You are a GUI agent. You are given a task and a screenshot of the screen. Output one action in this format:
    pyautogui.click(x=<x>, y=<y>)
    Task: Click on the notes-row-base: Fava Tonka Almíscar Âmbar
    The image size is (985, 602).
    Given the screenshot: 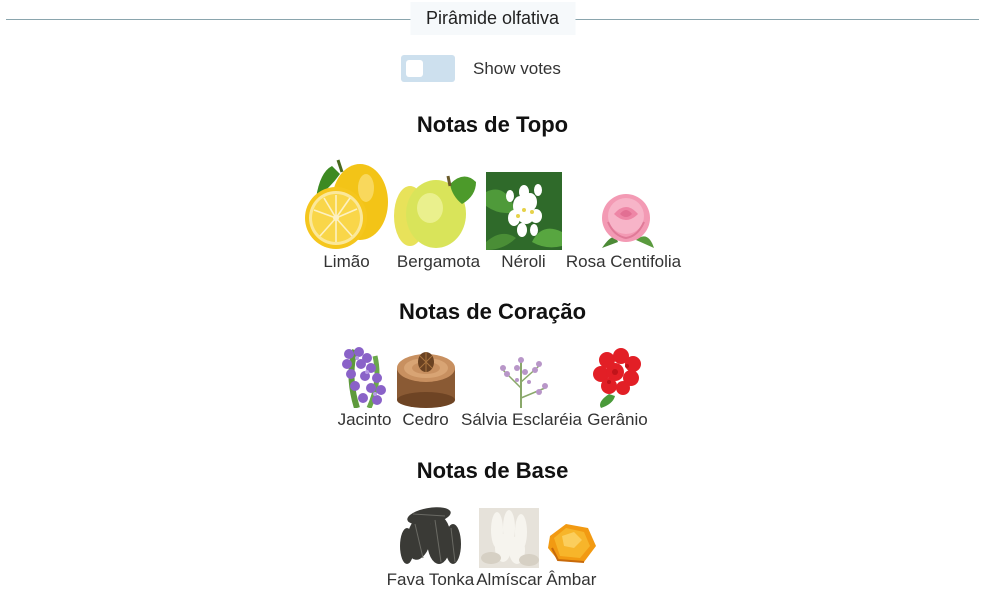 What is the action you would take?
    pyautogui.click(x=492, y=547)
    